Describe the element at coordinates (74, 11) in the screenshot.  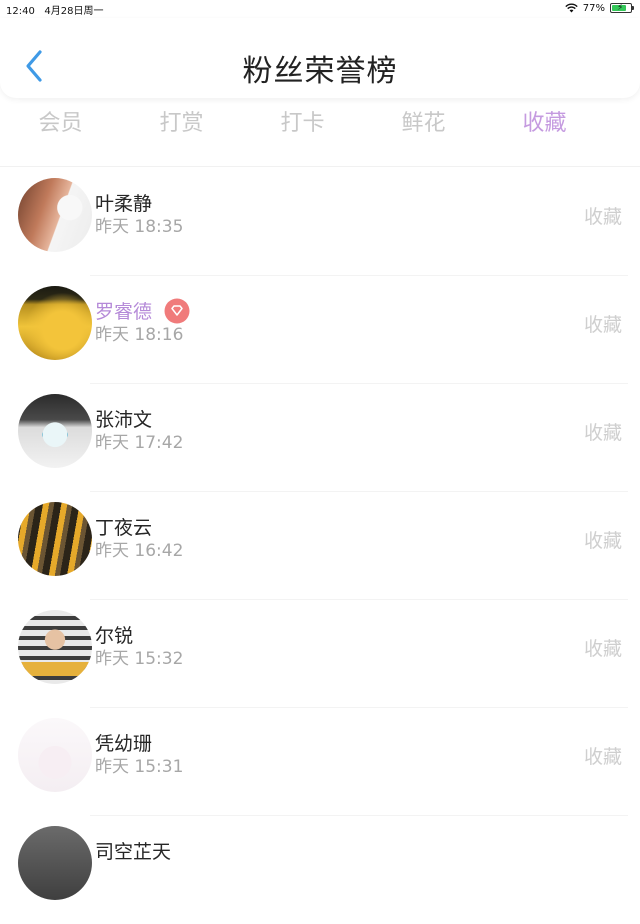
I see `status-date: 4月28日周一` at that location.